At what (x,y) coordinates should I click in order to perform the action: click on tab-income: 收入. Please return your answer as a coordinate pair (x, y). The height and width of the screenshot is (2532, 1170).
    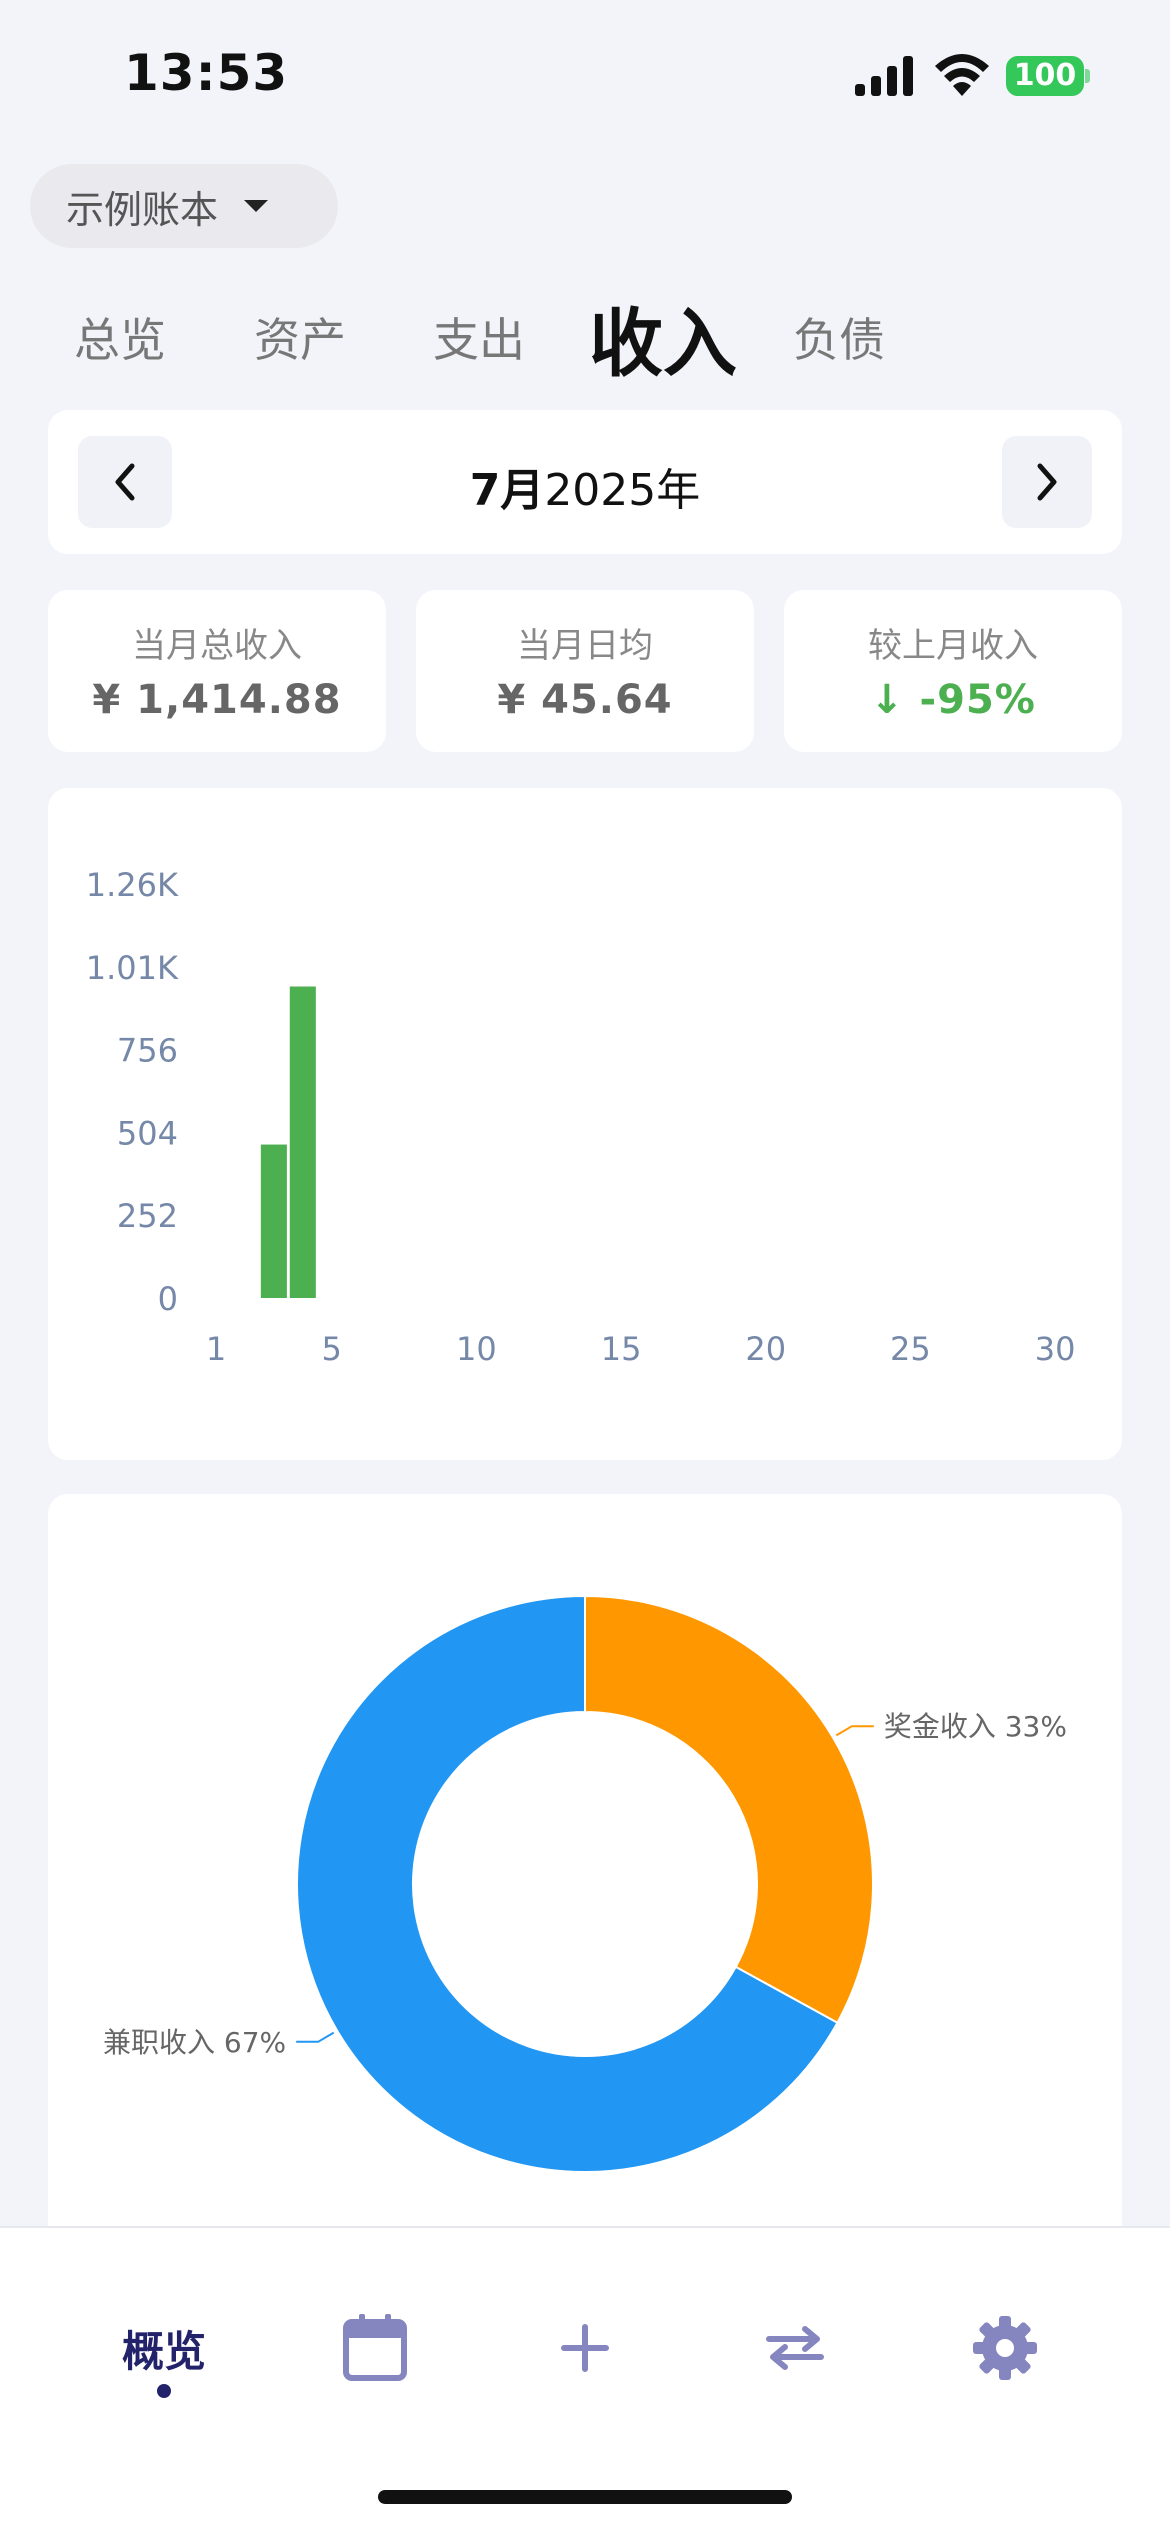
    Looking at the image, I should click on (663, 337).